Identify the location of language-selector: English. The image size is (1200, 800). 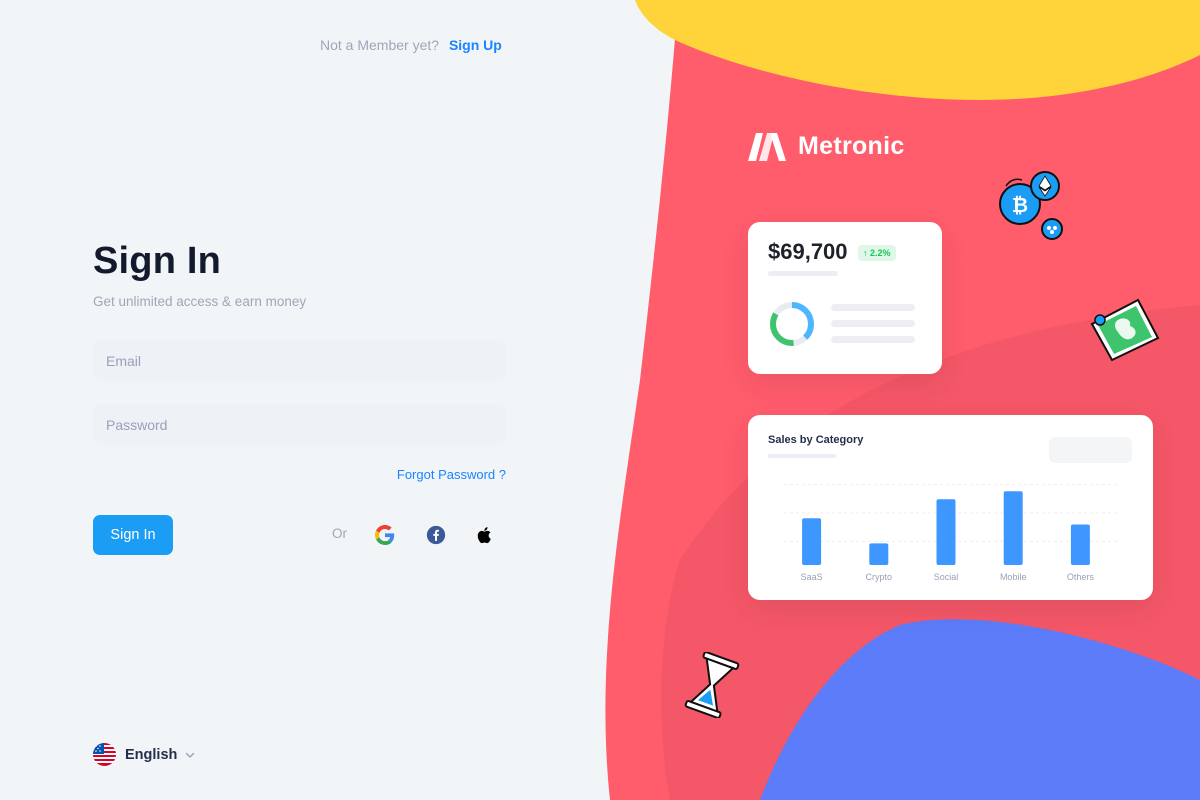
(144, 754).